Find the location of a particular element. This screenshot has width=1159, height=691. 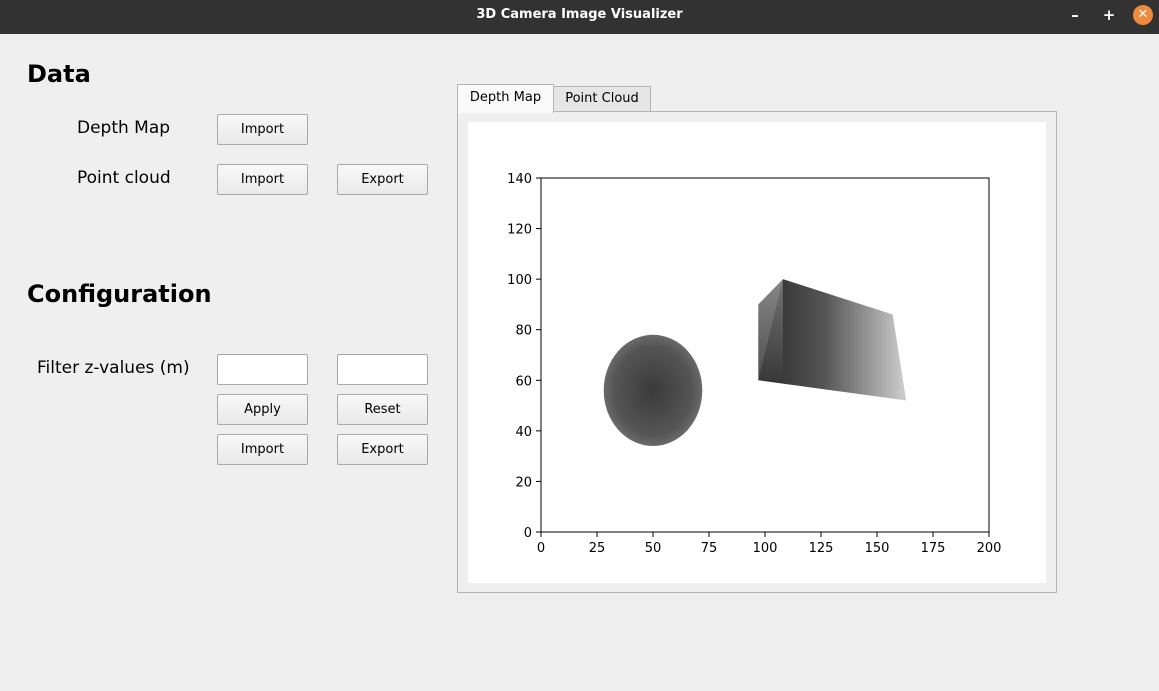

point-cloud-export-button: Export is located at coordinates (382, 179).